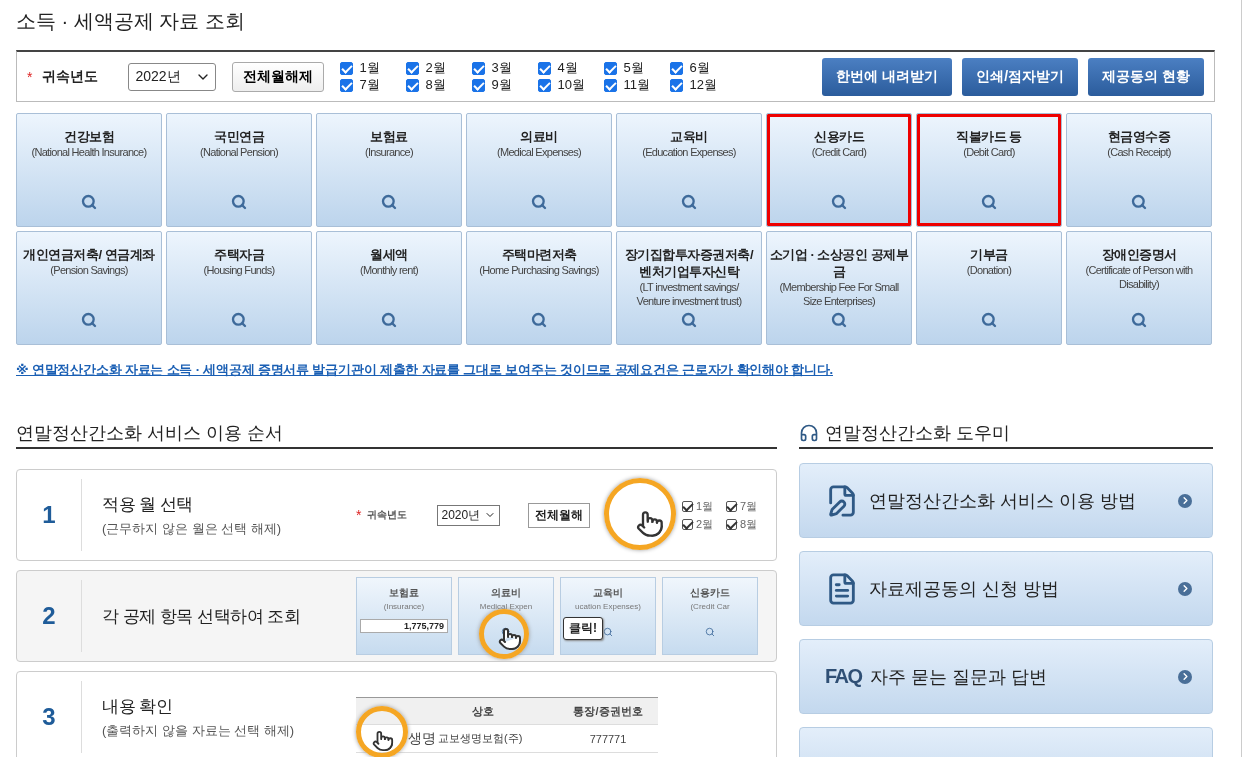  I want to click on tile-subtitle: (Donation), so click(989, 270).